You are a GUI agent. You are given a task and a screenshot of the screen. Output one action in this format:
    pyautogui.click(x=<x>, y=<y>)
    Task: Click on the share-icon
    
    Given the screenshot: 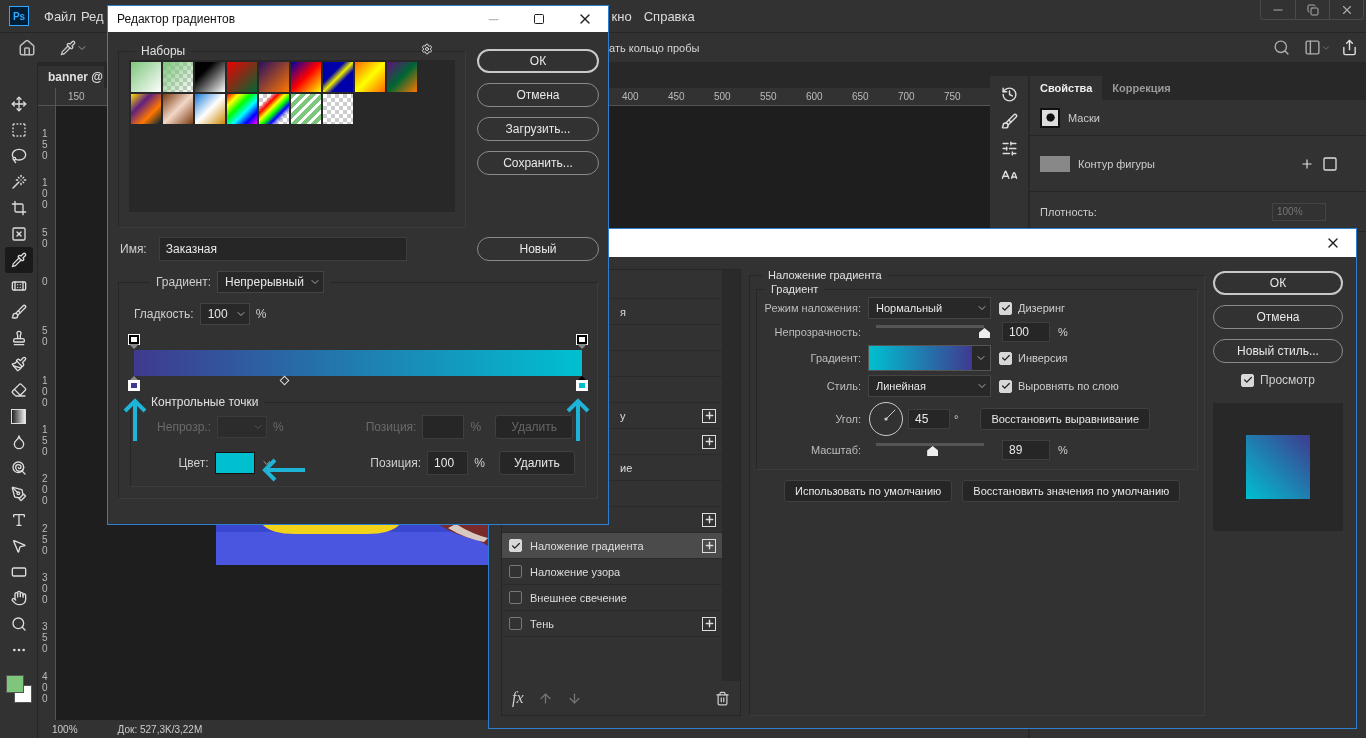 What is the action you would take?
    pyautogui.click(x=1349, y=47)
    